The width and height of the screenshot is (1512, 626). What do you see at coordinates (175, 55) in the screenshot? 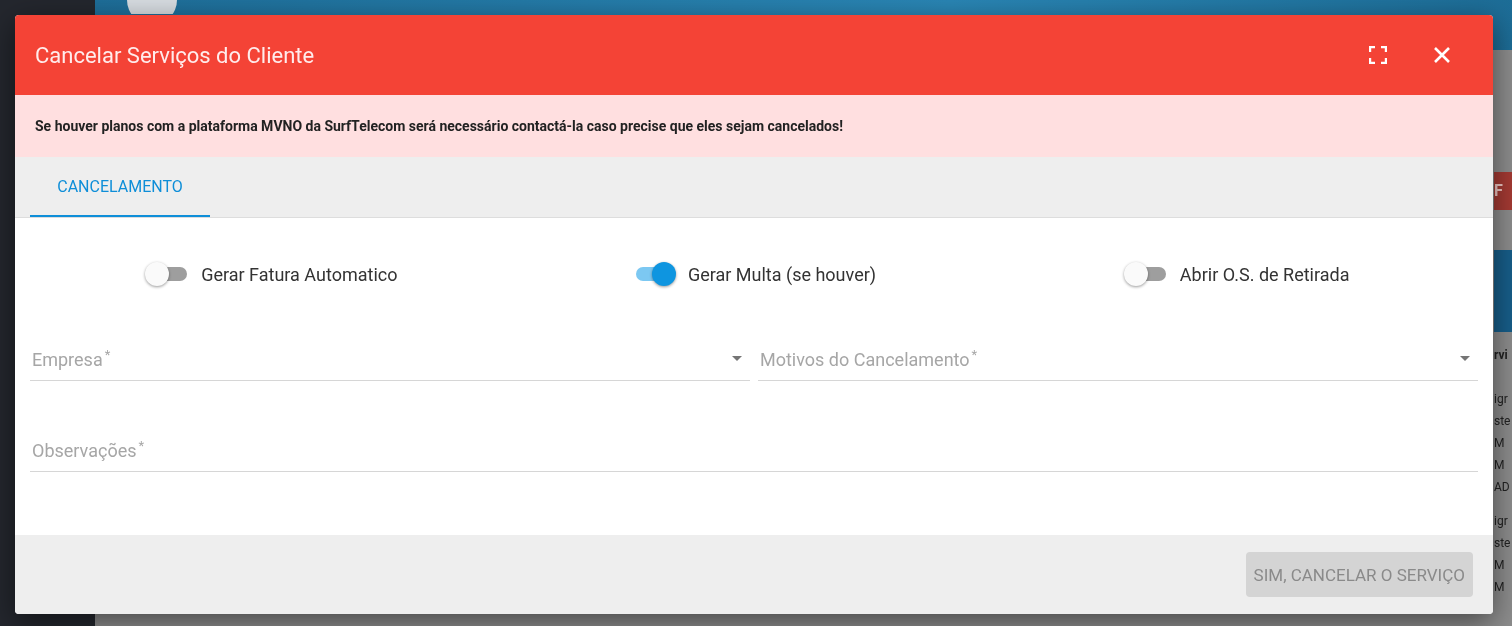
I see `dialog-title: Cancelar Serviços do Cliente` at bounding box center [175, 55].